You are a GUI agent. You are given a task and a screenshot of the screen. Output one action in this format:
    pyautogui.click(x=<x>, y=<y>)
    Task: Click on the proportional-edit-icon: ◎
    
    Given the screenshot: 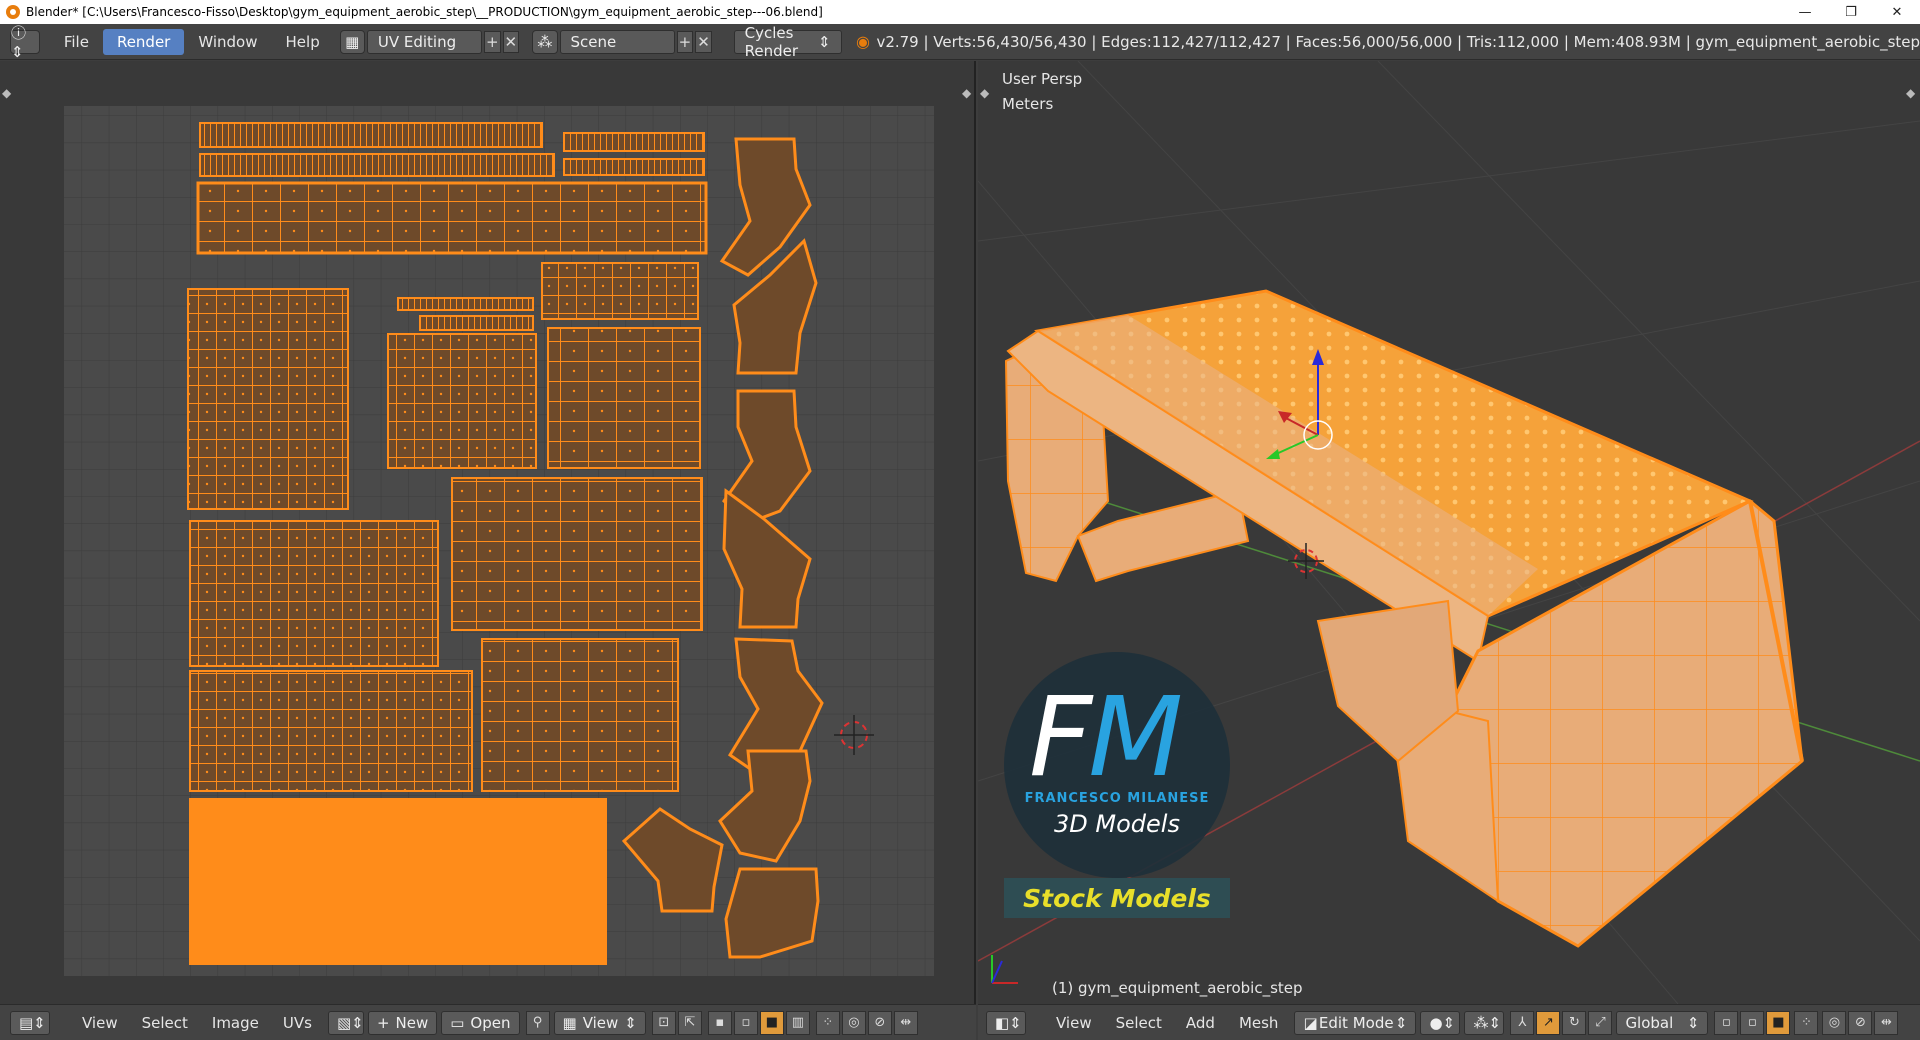 What is the action you would take?
    pyautogui.click(x=853, y=1022)
    